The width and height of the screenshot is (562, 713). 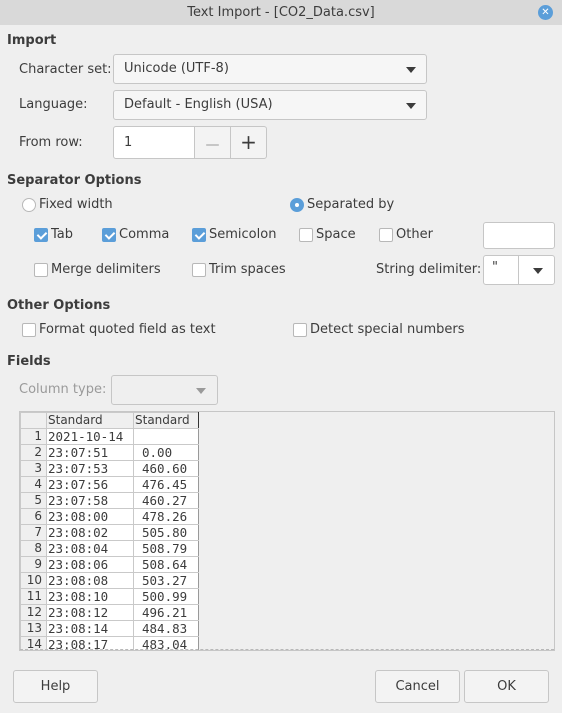 I want to click on cell-col2: 478.26, so click(x=166, y=516).